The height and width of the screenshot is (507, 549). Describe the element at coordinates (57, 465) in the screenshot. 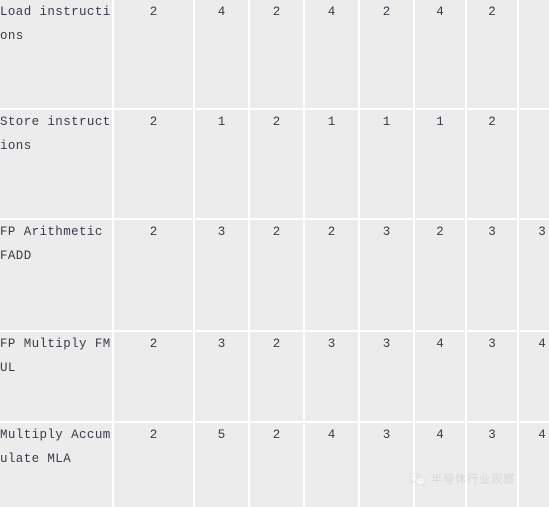

I see `row-label-multiply-accumulate-mla: Multiply Accumulate MLA` at that location.